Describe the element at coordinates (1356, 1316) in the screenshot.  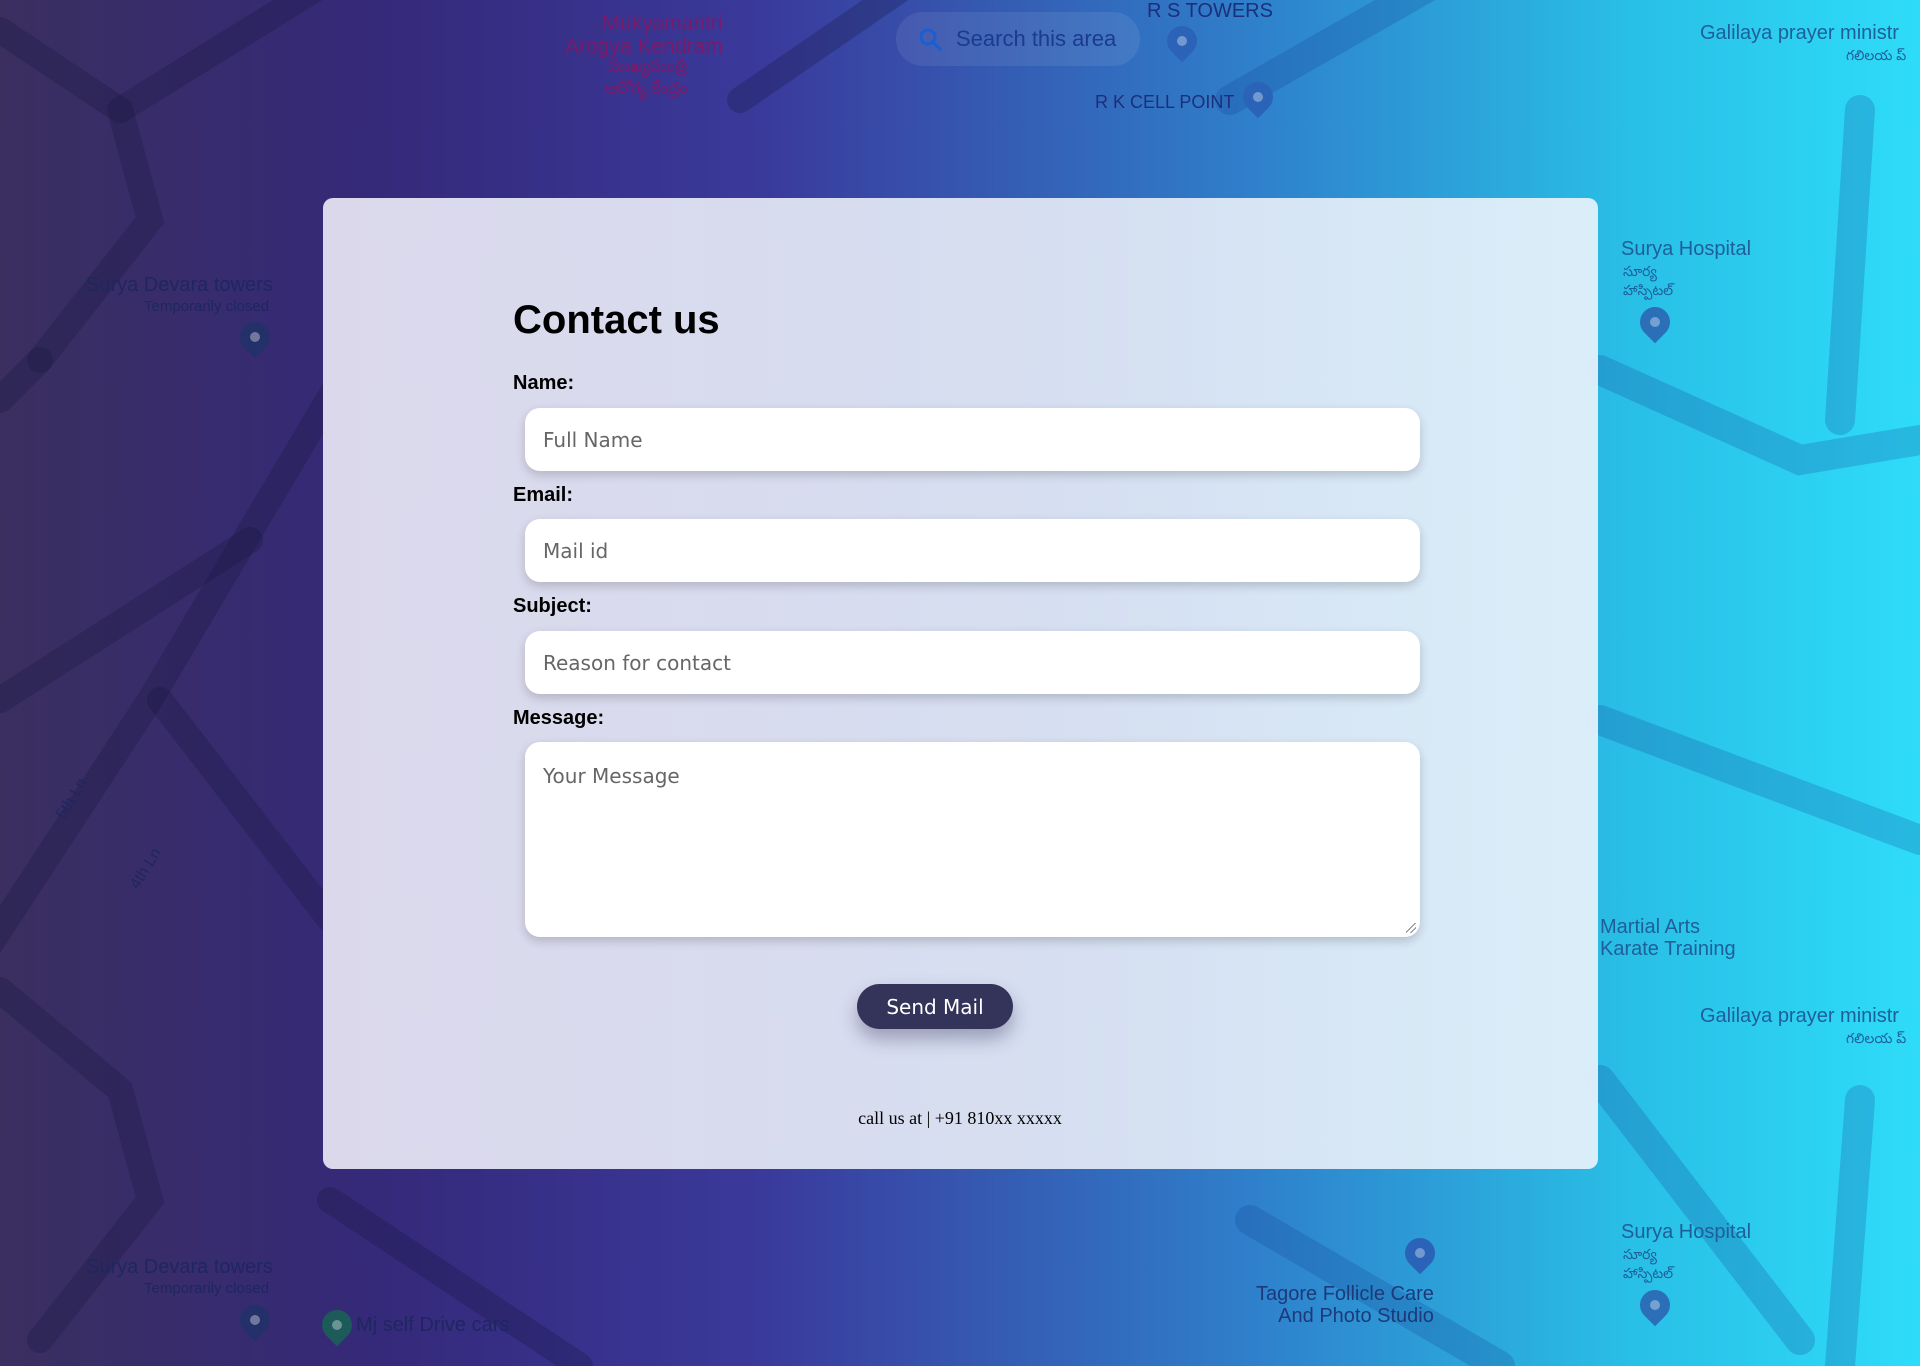
I see `place-sub: And Photo Studio` at that location.